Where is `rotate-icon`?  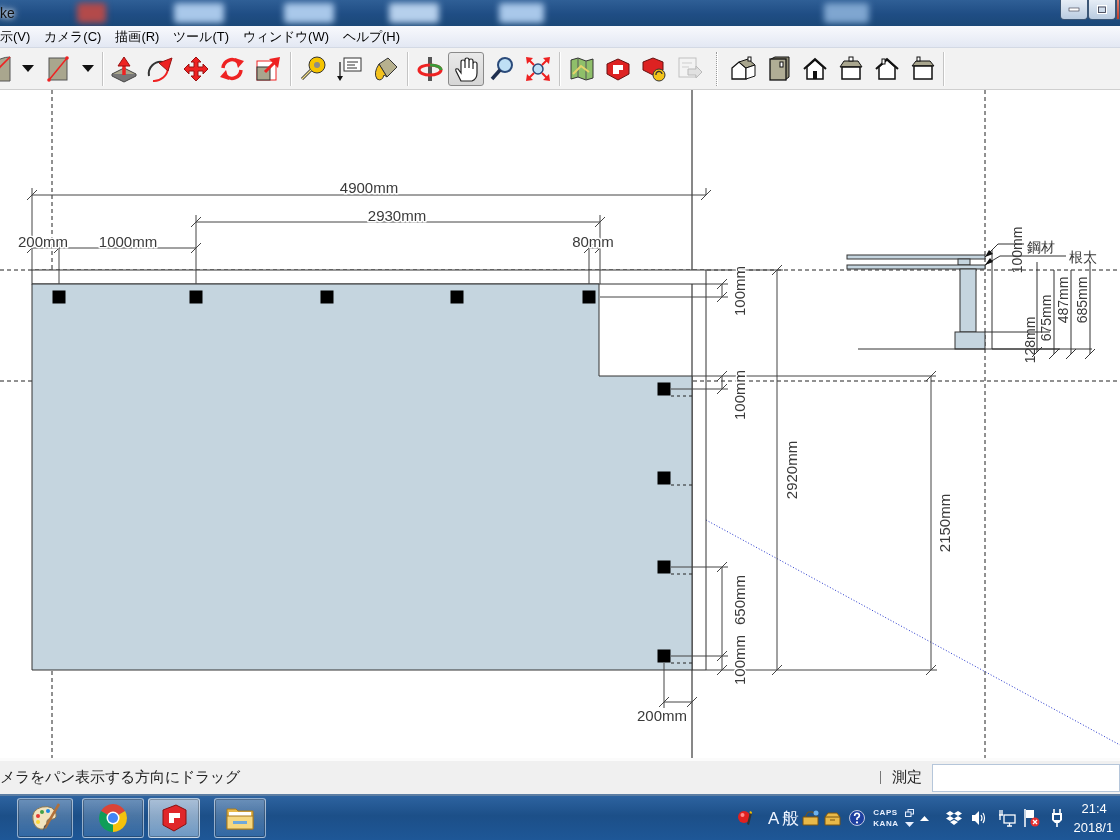
rotate-icon is located at coordinates (232, 68).